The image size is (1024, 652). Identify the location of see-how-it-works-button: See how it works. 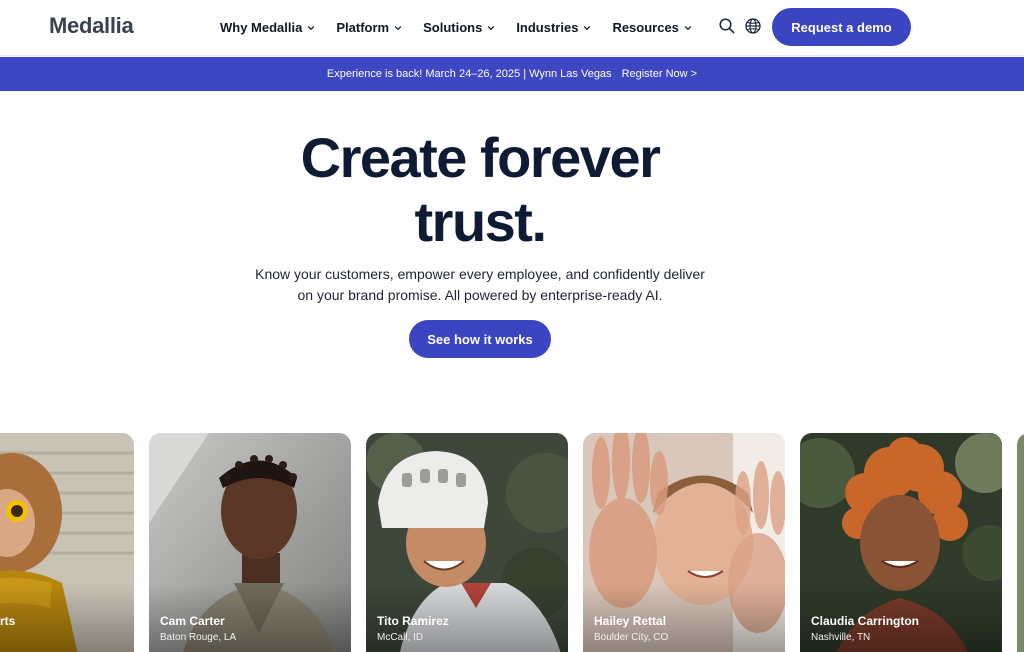
(480, 339).